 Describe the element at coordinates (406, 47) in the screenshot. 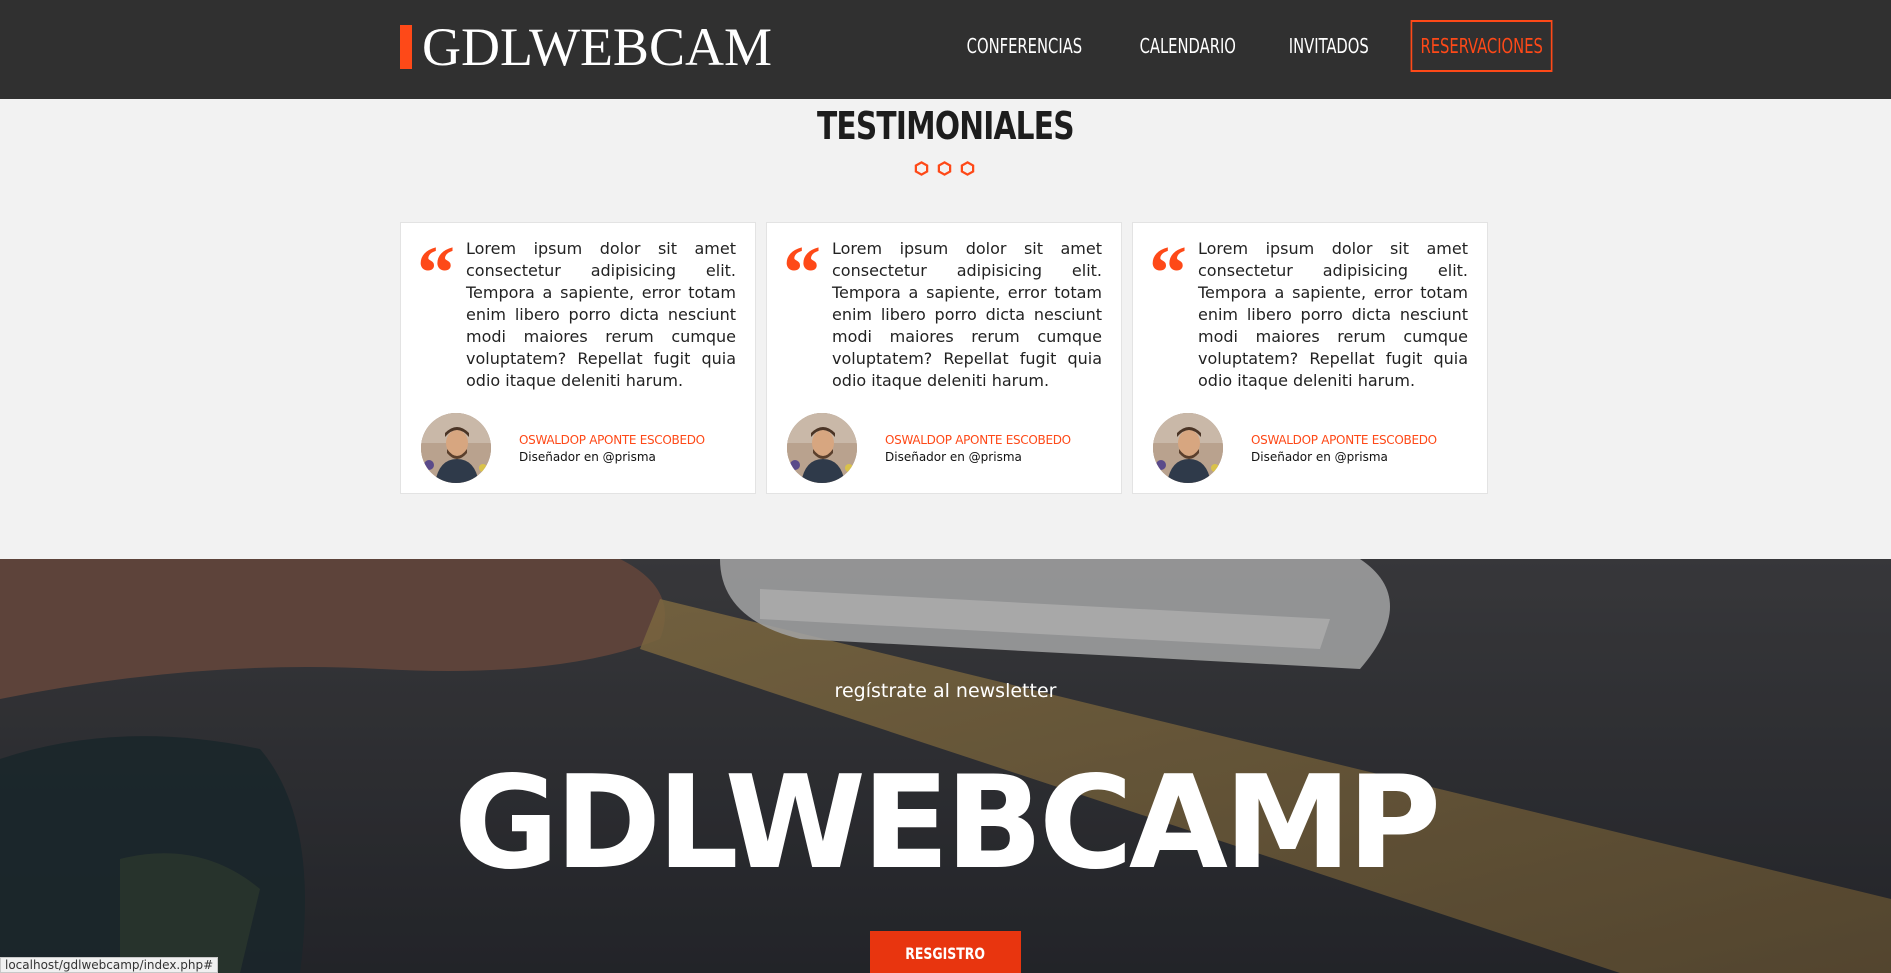

I see `logo-accent-bar` at that location.